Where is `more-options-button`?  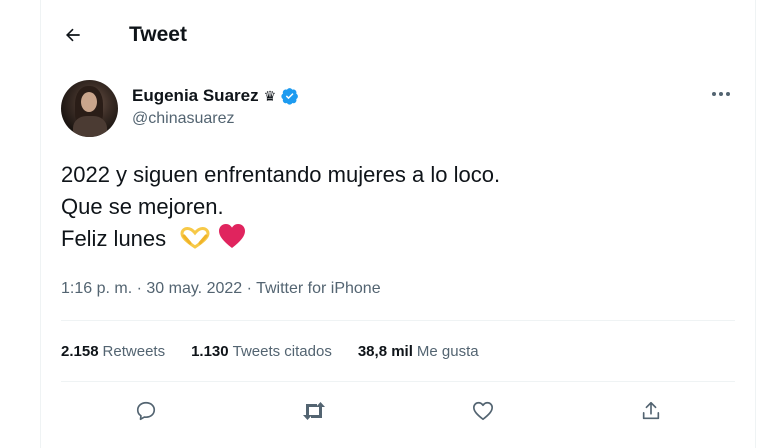 more-options-button is located at coordinates (721, 94).